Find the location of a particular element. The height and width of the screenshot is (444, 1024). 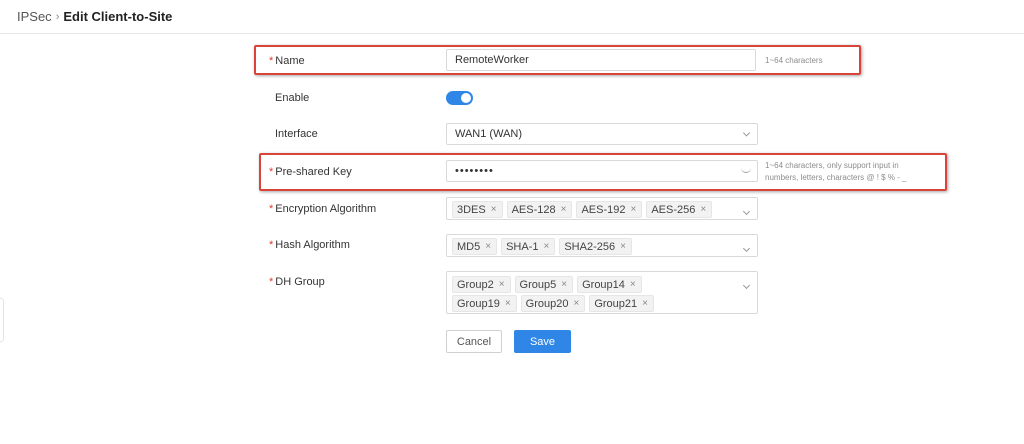

tag-group14: Group14 × is located at coordinates (609, 284).